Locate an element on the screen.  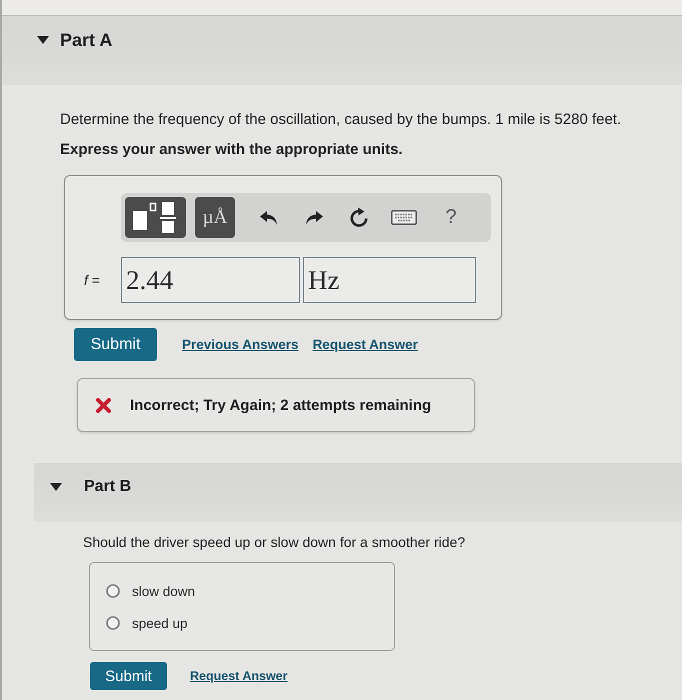
redo-arrow-icon is located at coordinates (314, 218).